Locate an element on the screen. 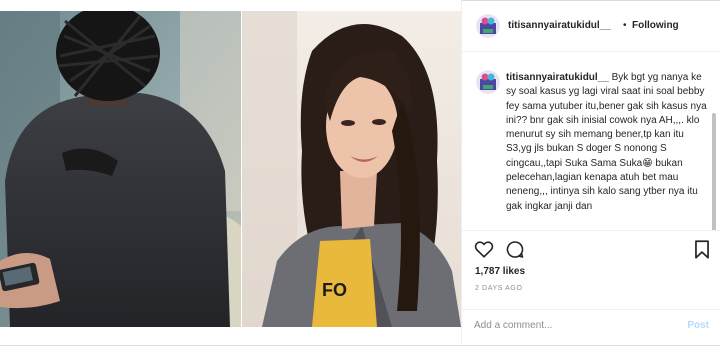 The image size is (720, 346). comment-bar: Post is located at coordinates (591, 327).